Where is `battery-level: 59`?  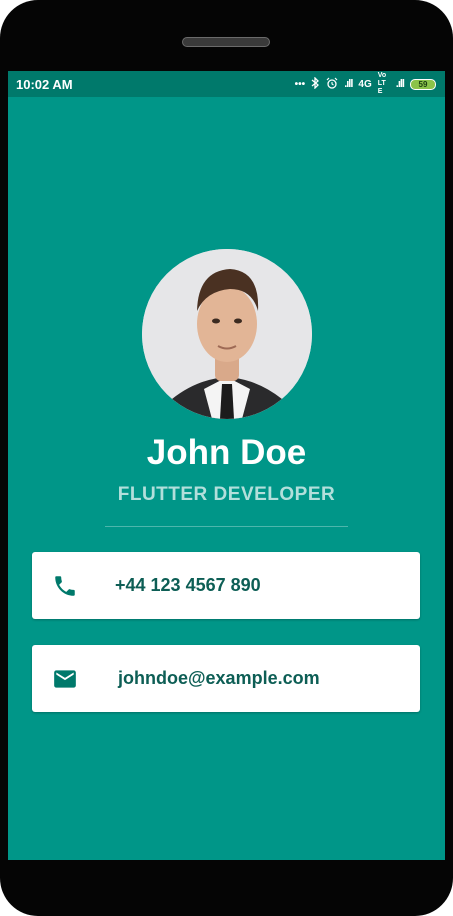 battery-level: 59 is located at coordinates (423, 84).